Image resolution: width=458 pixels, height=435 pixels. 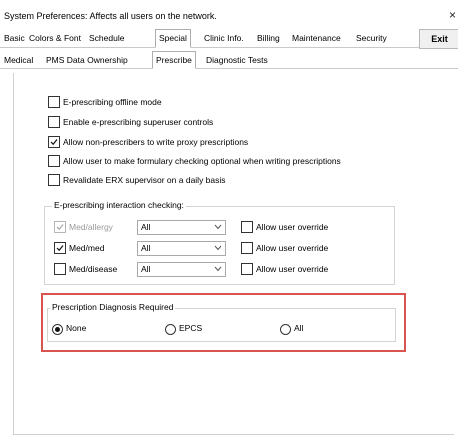 I want to click on interaction-group-title: E-prescribing interaction checking:, so click(x=119, y=205).